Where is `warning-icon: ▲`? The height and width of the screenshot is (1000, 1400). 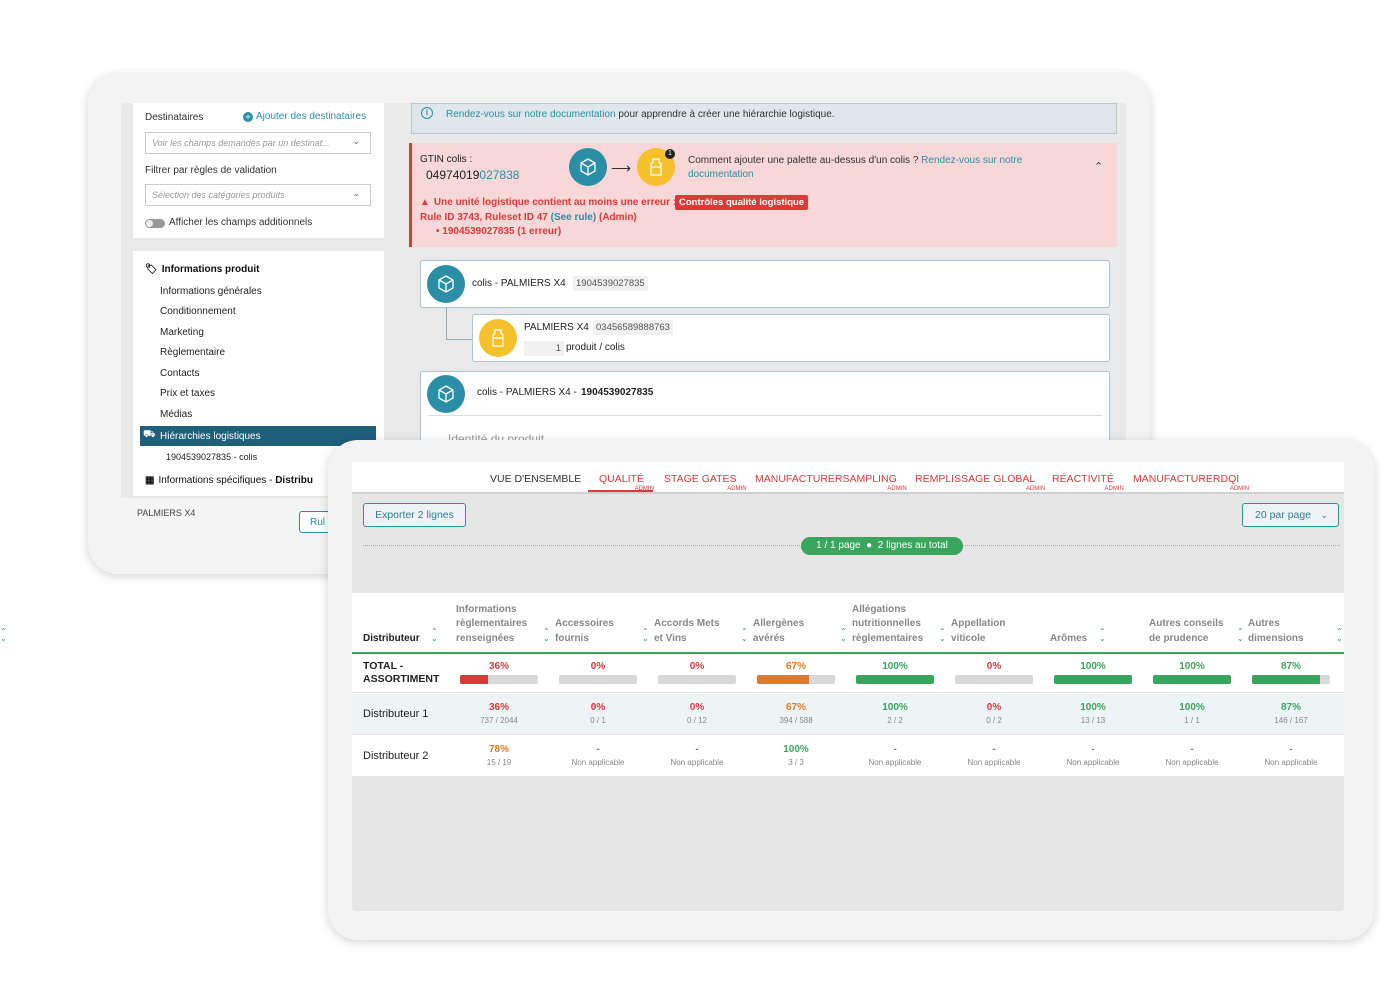
warning-icon: ▲ is located at coordinates (425, 202).